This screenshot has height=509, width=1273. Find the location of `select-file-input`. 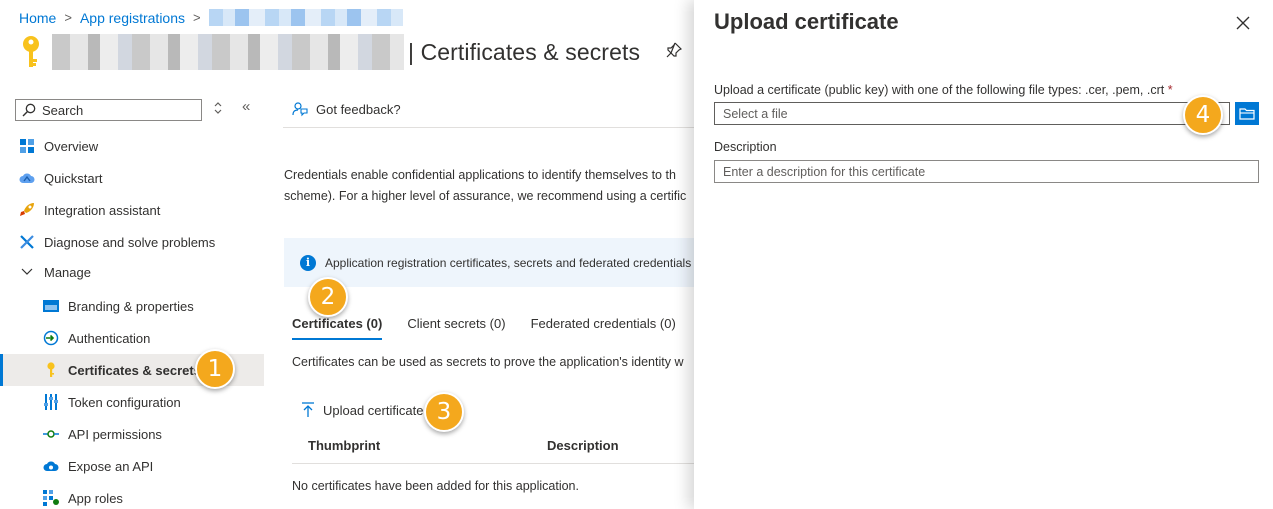

select-file-input is located at coordinates (972, 113).